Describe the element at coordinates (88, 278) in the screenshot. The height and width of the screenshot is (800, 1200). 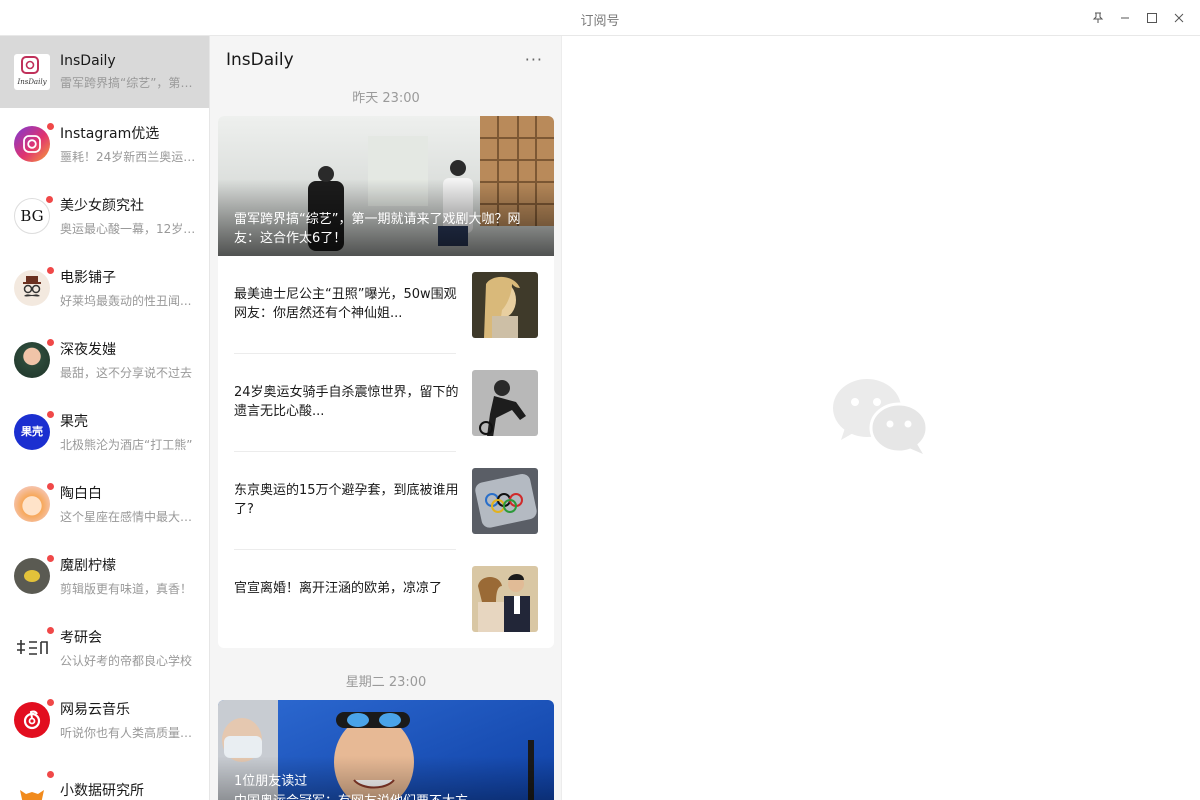
I see `account-name: 电影铺子` at that location.